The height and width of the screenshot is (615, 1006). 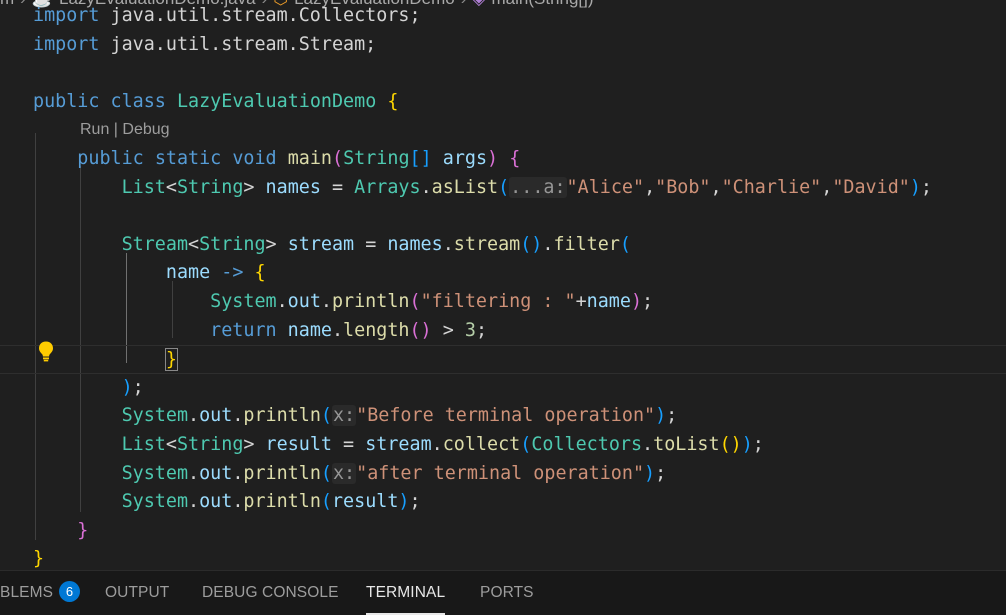 I want to click on tab-debug-console: DEBUG CONSOLE, so click(x=270, y=593).